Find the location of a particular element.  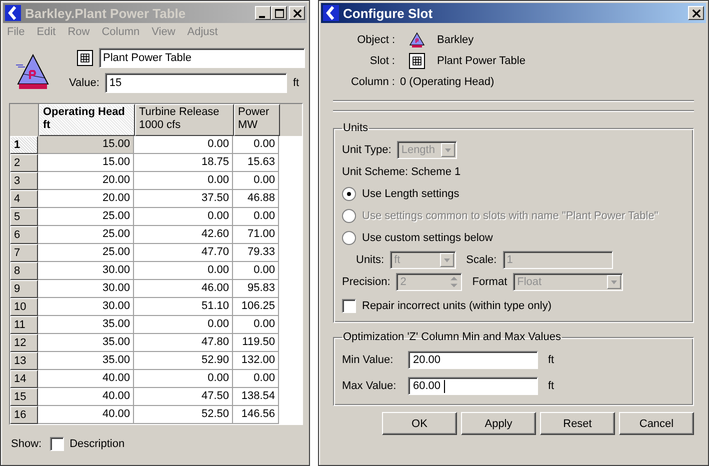

column-header: Turbine Release 1000 cfs is located at coordinates (184, 120).